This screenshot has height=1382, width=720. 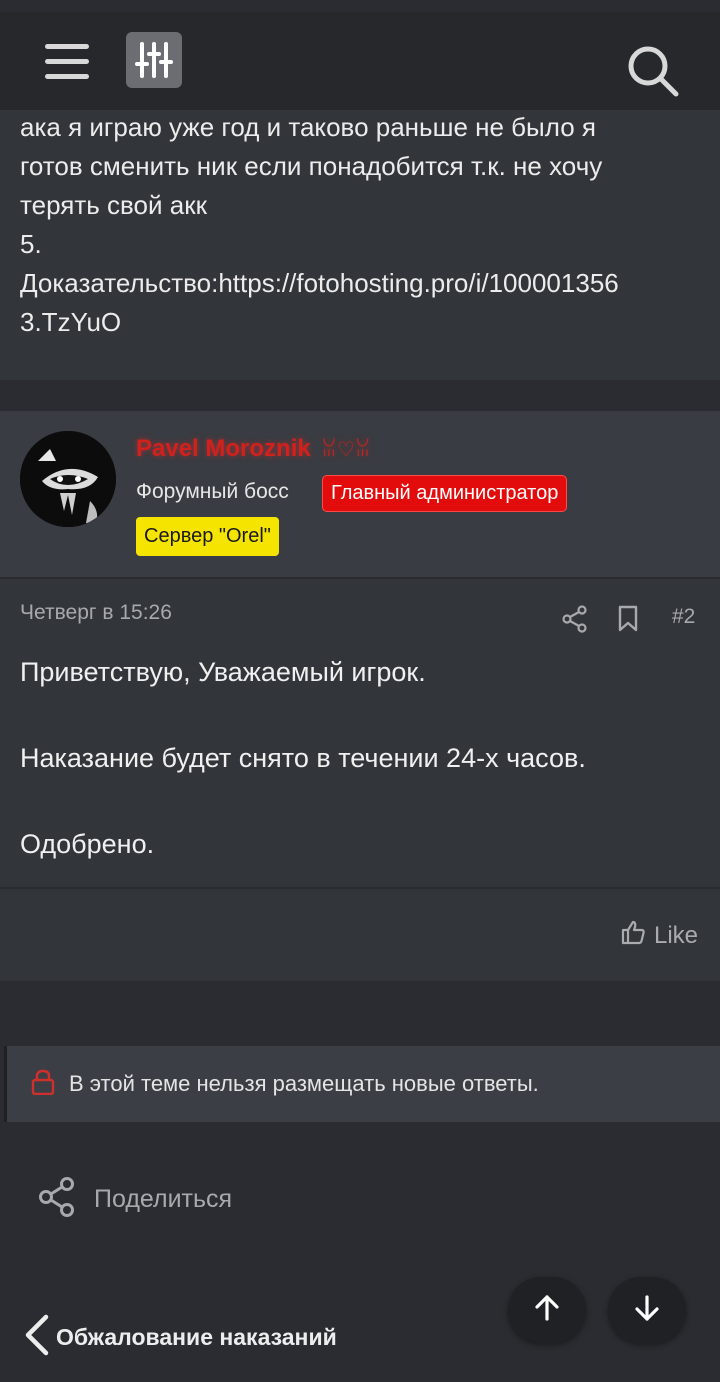 I want to click on bookmark-icon, so click(x=628, y=619).